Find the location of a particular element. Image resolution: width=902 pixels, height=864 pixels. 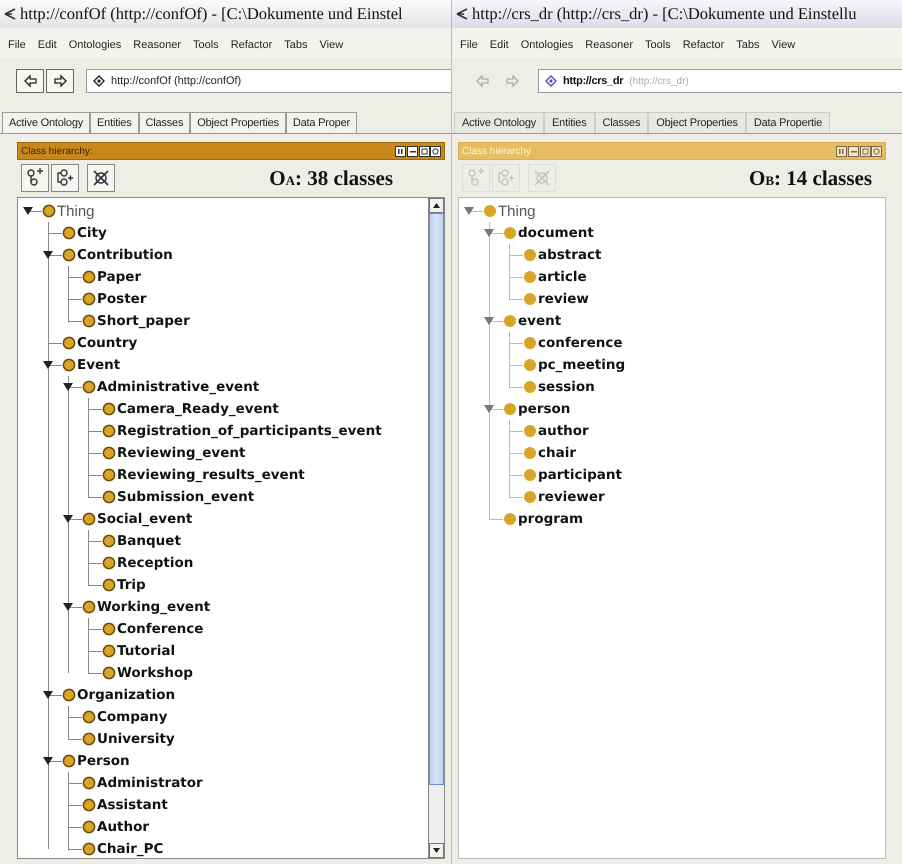

class-name: Workshop is located at coordinates (155, 673).